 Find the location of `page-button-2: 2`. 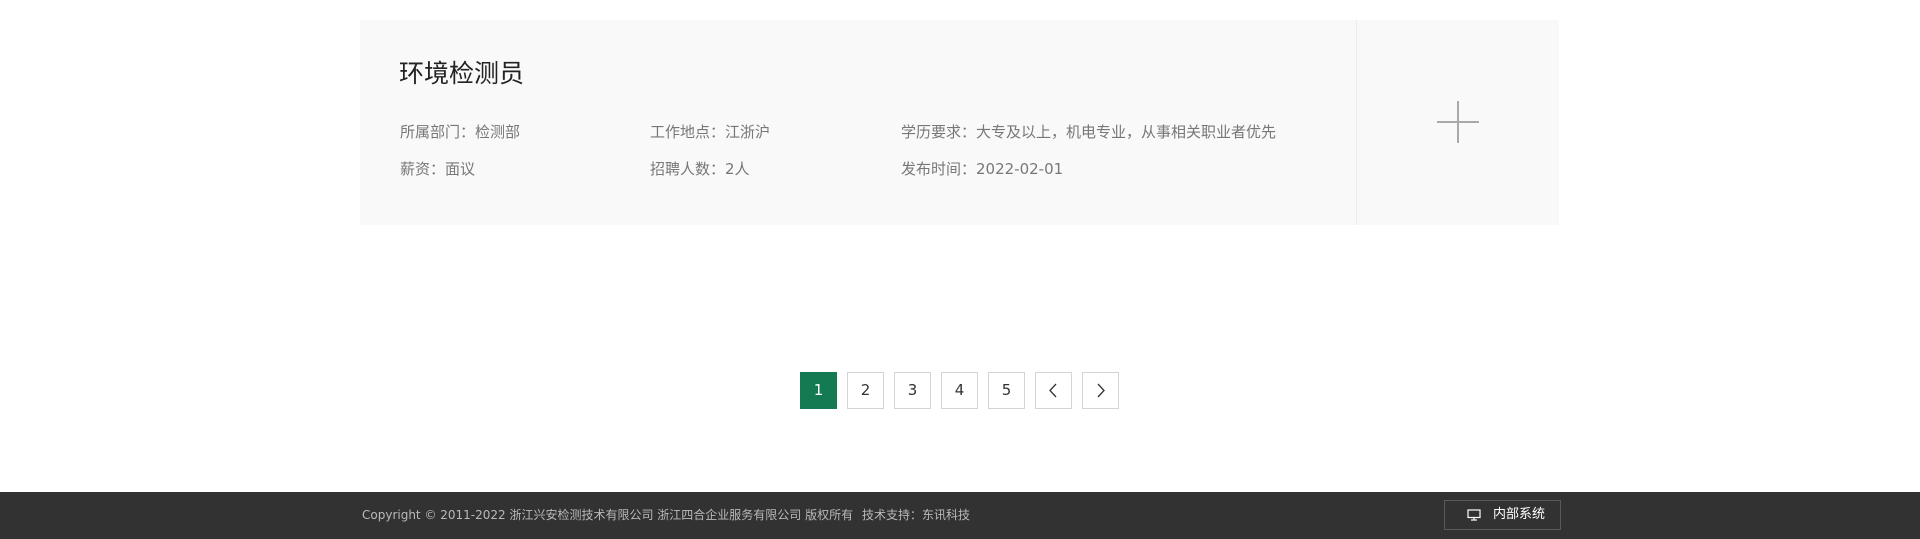

page-button-2: 2 is located at coordinates (865, 390).